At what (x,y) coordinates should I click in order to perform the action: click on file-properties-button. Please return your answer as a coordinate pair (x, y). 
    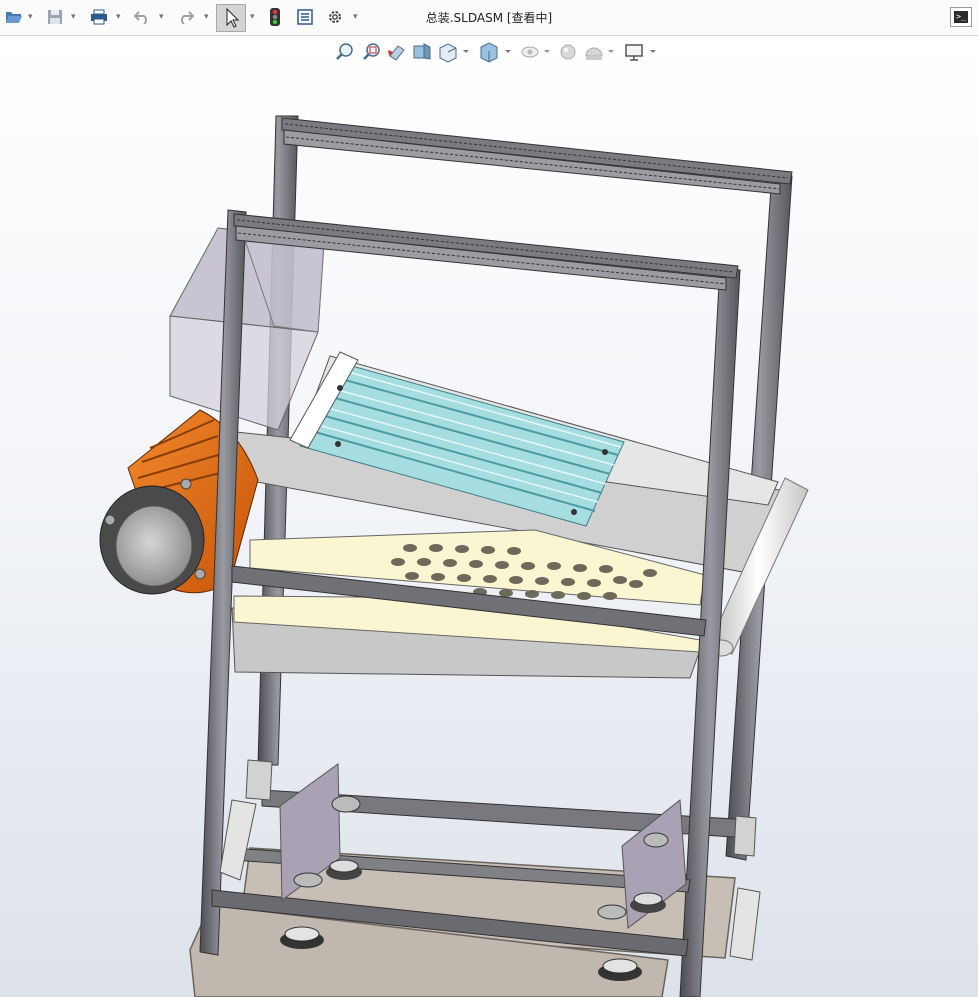
    Looking at the image, I should click on (305, 17).